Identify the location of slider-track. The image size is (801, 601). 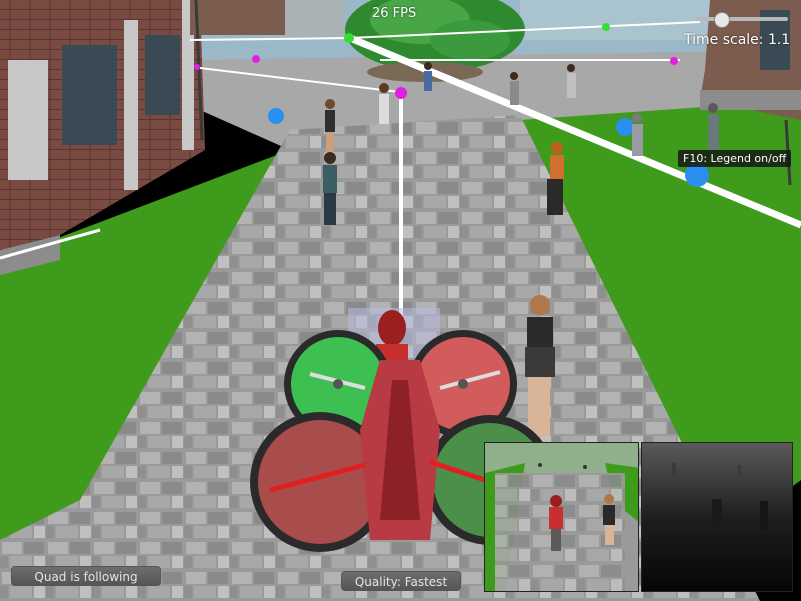
(741, 19).